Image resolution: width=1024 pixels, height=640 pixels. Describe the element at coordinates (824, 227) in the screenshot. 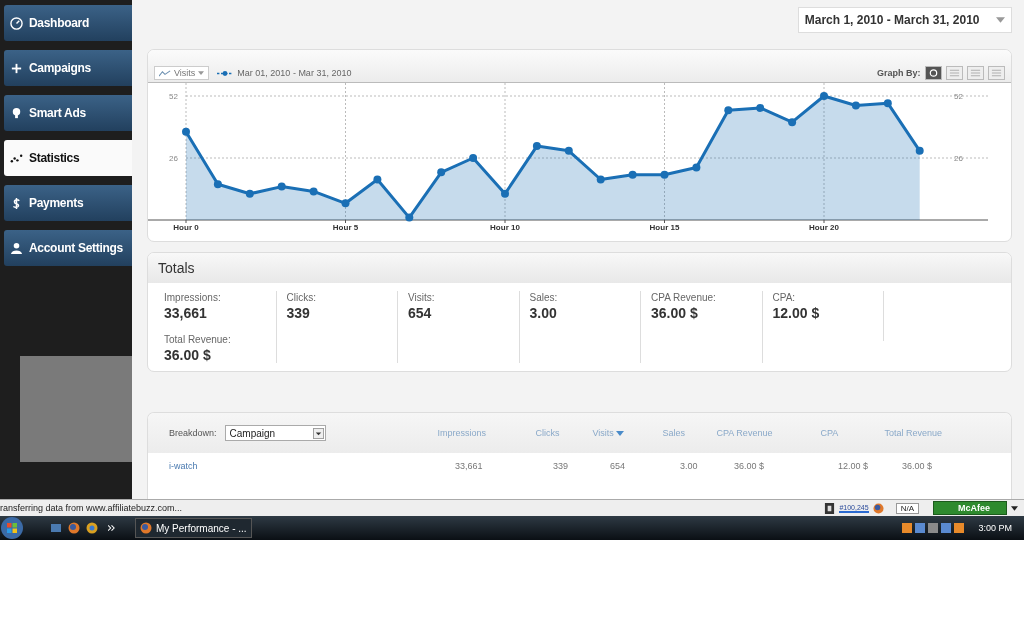

I see `x-axis-label: Hour 20` at that location.